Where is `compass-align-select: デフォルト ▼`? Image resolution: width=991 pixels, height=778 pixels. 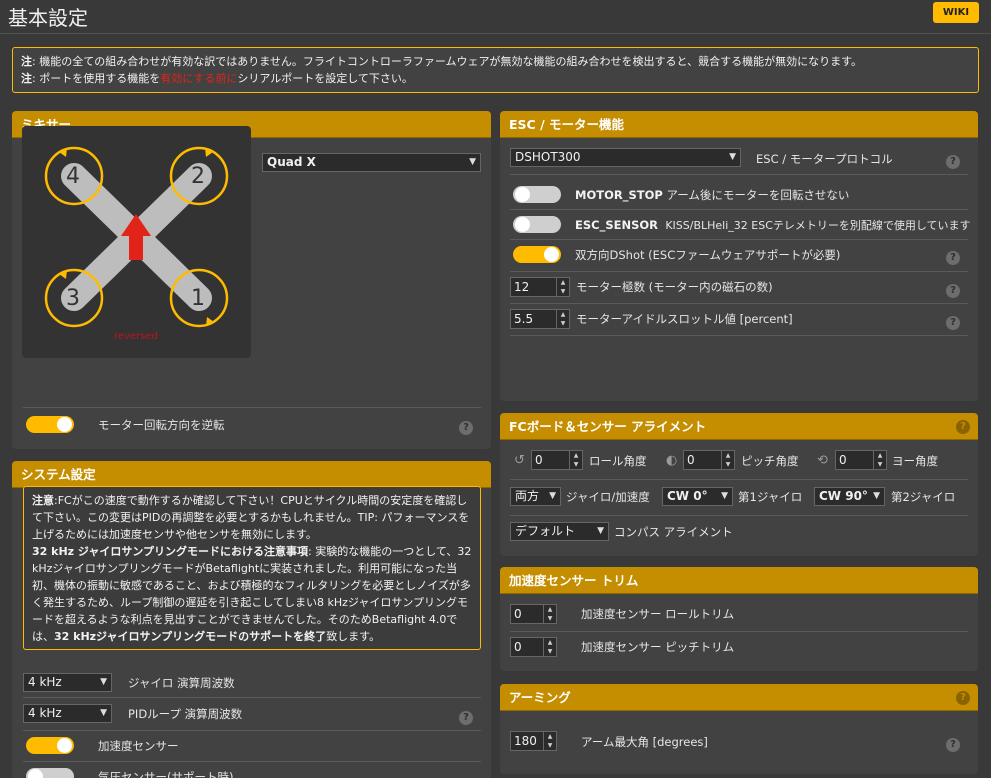 compass-align-select: デフォルト ▼ is located at coordinates (559, 531).